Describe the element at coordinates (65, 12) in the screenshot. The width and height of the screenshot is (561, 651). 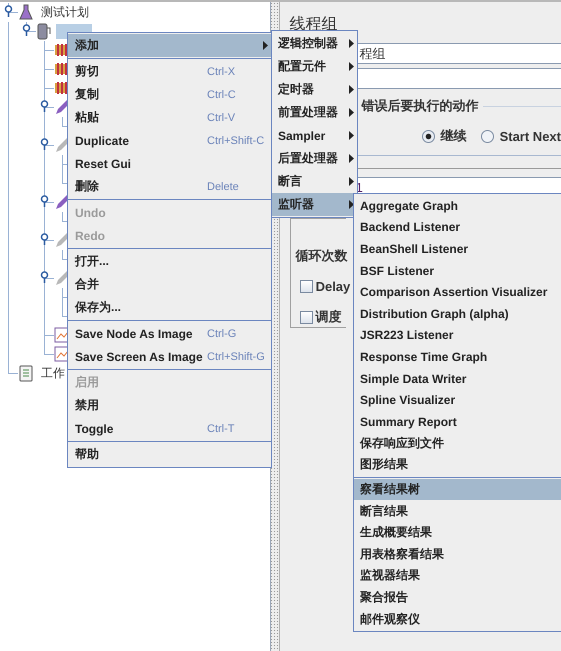
I see `tree-node-label: 测试计划` at that location.